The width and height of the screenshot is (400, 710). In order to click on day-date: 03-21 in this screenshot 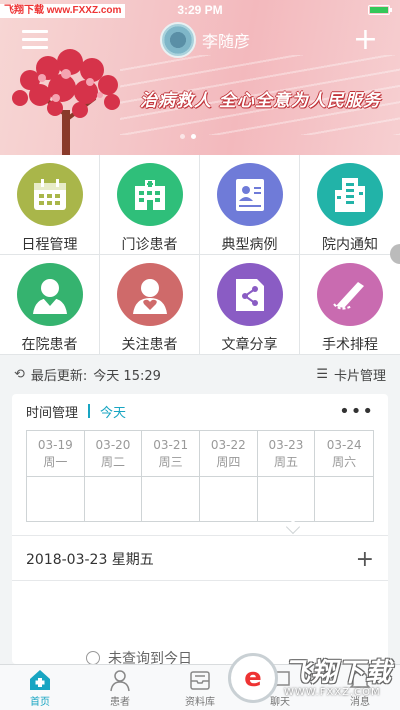, I will do `click(171, 444)`.